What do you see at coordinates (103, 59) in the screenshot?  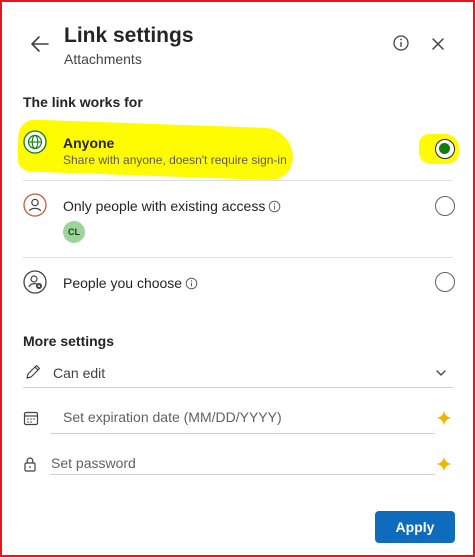 I see `dialog-subtitle: Attachments` at bounding box center [103, 59].